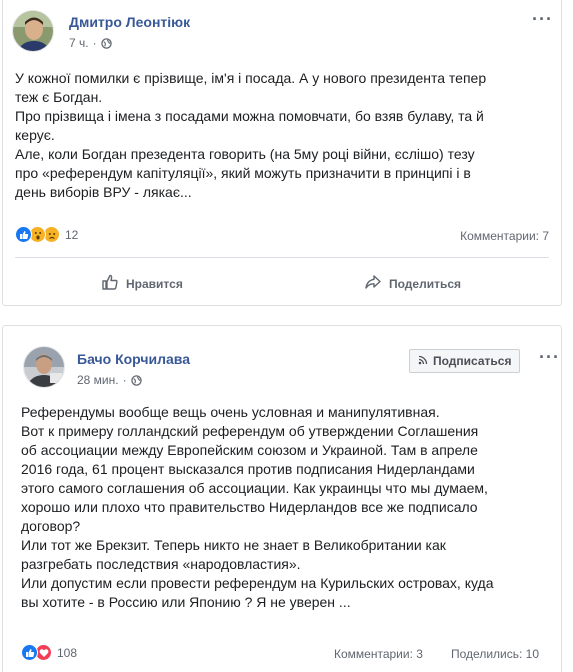 This screenshot has height=672, width=573. I want to click on reaction-count: 108, so click(67, 652).